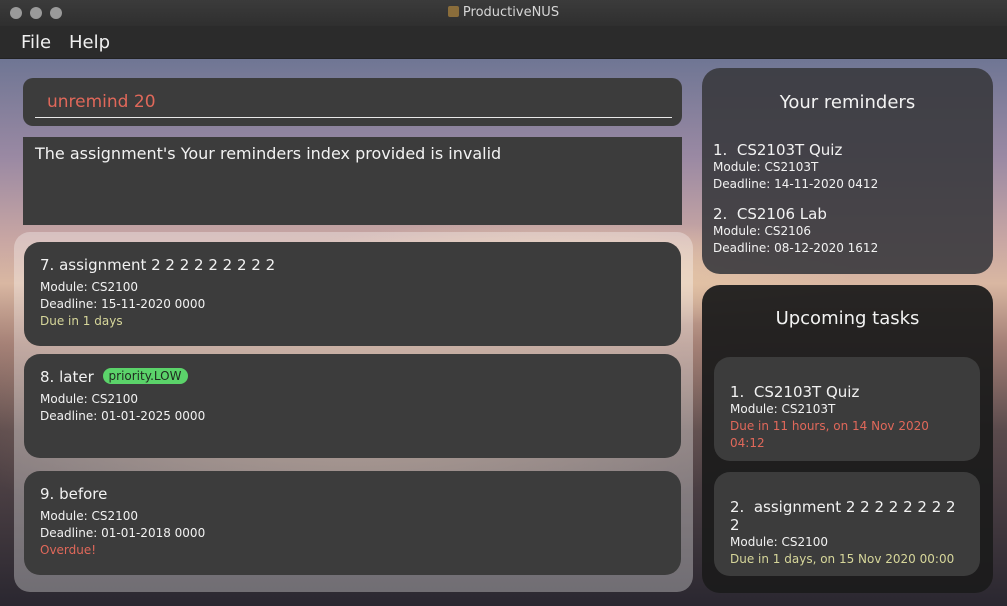  Describe the element at coordinates (783, 409) in the screenshot. I see `upcoming-task-module: Module: CS2103T` at that location.